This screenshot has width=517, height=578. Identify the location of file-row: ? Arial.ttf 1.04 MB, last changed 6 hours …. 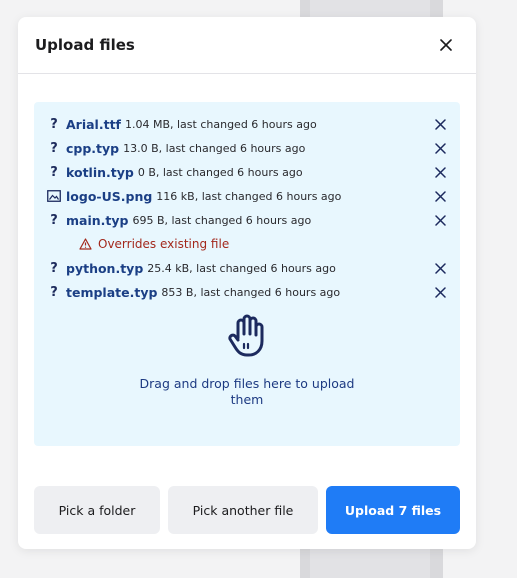
(247, 124).